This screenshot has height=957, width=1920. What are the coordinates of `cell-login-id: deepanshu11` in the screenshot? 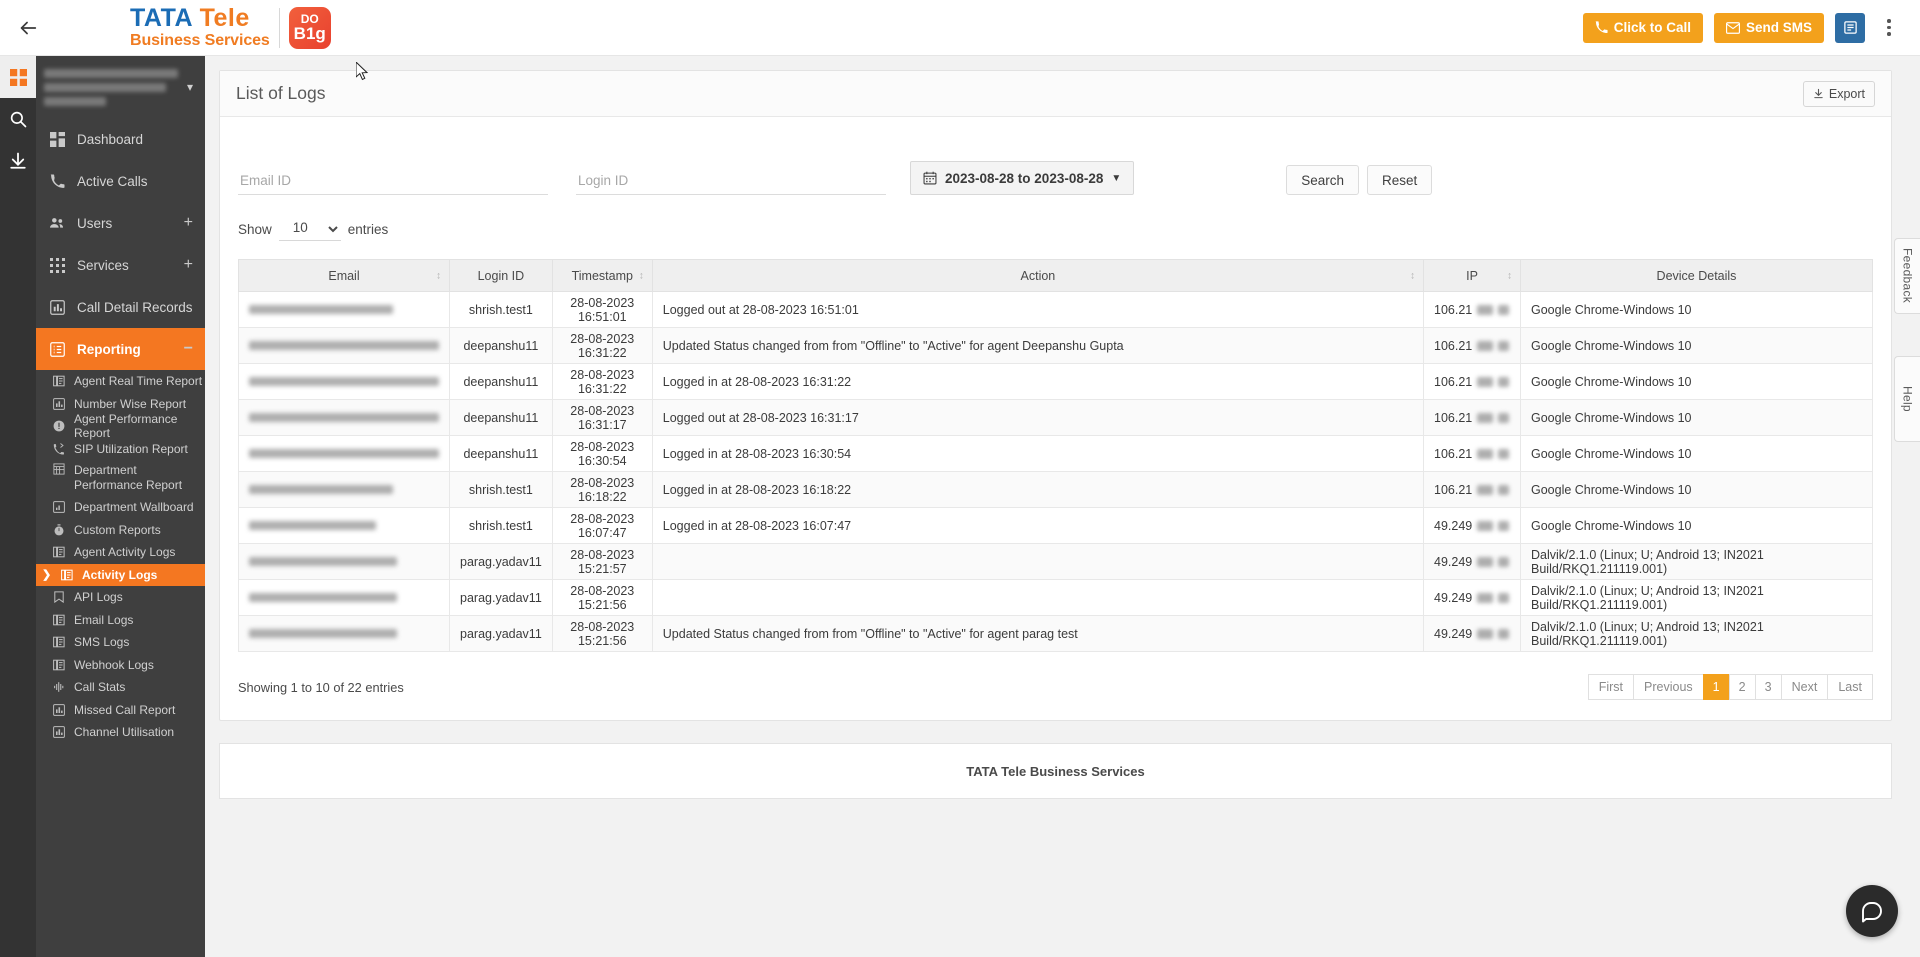 It's located at (501, 345).